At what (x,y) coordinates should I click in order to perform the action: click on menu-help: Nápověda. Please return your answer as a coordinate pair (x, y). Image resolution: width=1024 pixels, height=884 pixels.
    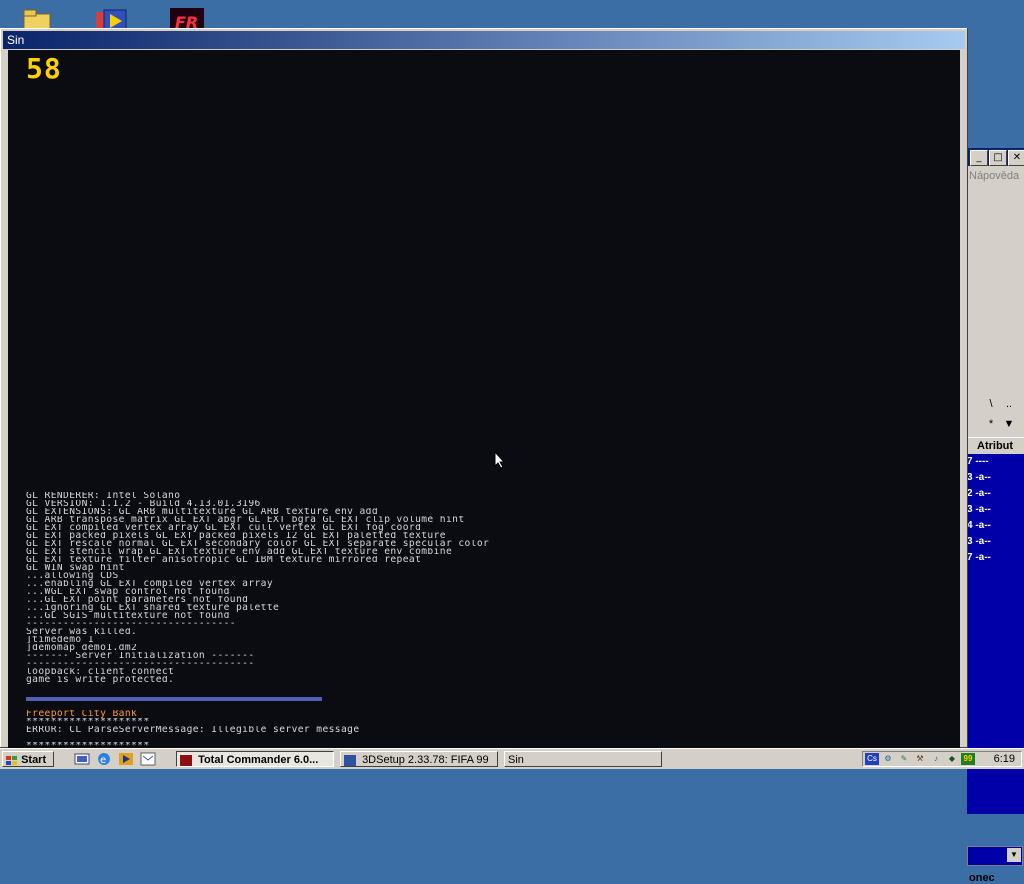
    Looking at the image, I should click on (994, 176).